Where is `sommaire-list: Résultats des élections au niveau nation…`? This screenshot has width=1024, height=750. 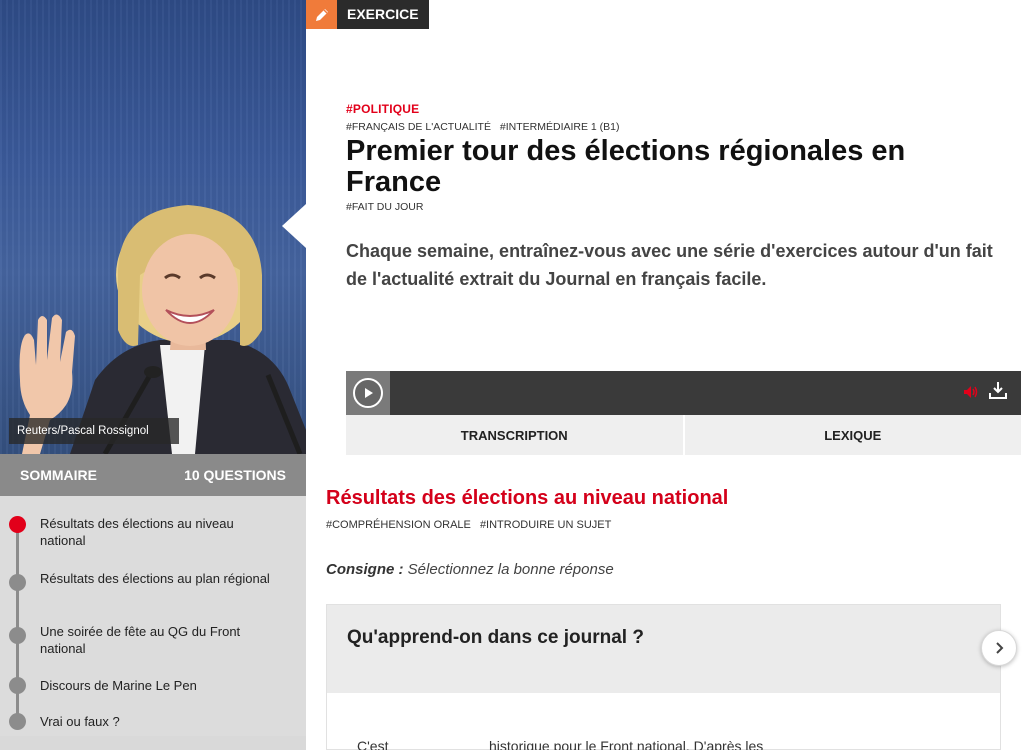 sommaire-list: Résultats des élections au niveau nation… is located at coordinates (153, 616).